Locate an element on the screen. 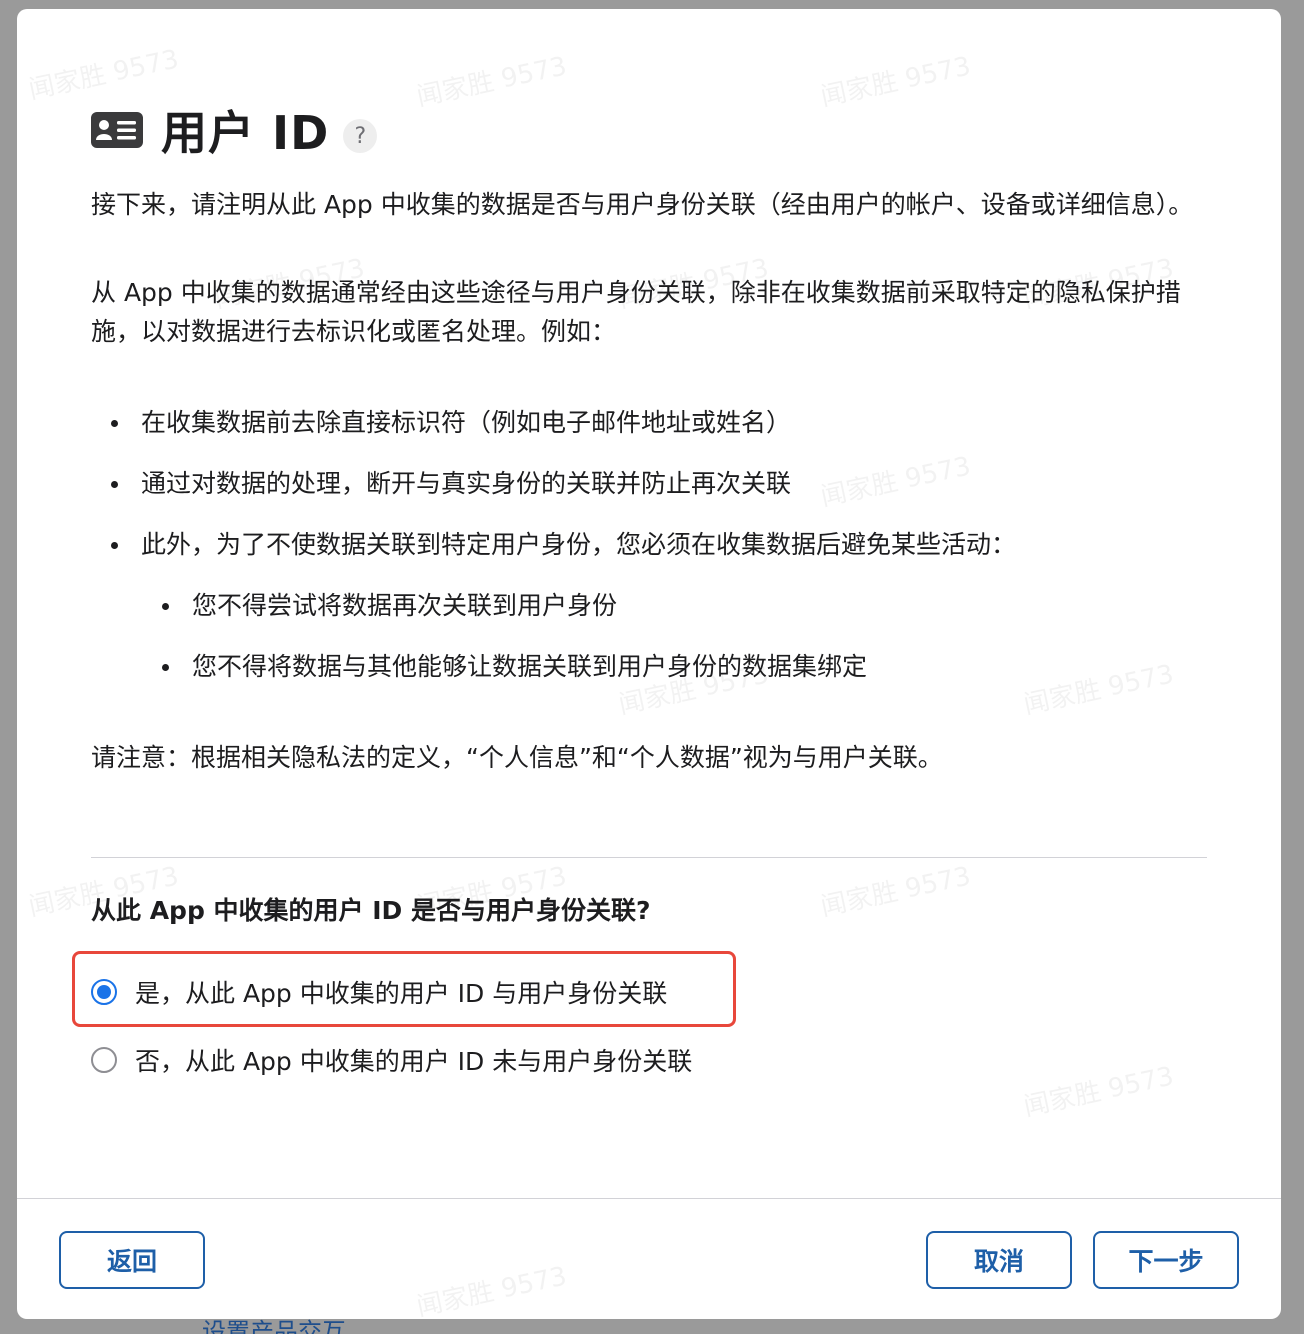 Image resolution: width=1304 pixels, height=1334 pixels. list-item: 在收集数据前去除直接标识符（例如电子邮件地址或姓名） is located at coordinates (651, 433).